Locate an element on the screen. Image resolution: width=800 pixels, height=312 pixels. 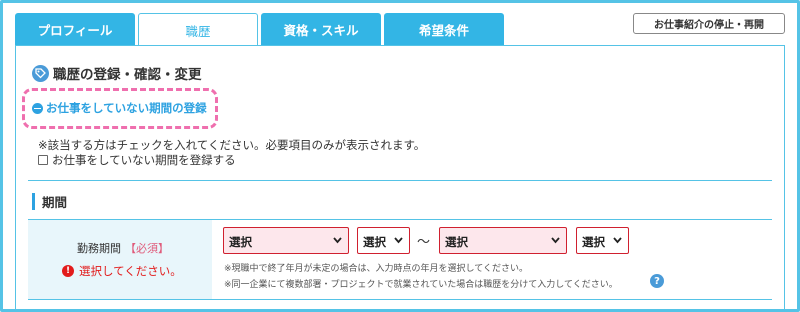
tab-qualifications-skills: 資格・スキル is located at coordinates (321, 29).